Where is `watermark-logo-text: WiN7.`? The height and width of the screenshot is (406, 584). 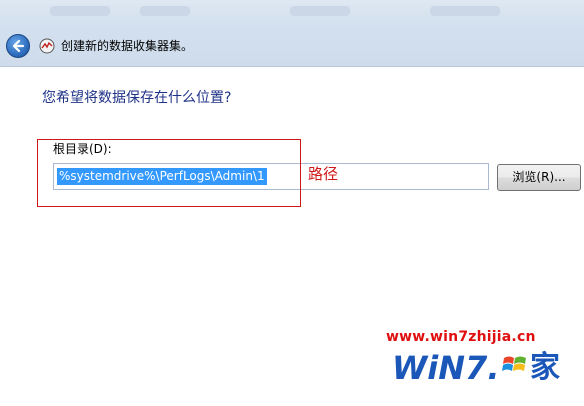
watermark-logo-text: WiN7. is located at coordinates (446, 368).